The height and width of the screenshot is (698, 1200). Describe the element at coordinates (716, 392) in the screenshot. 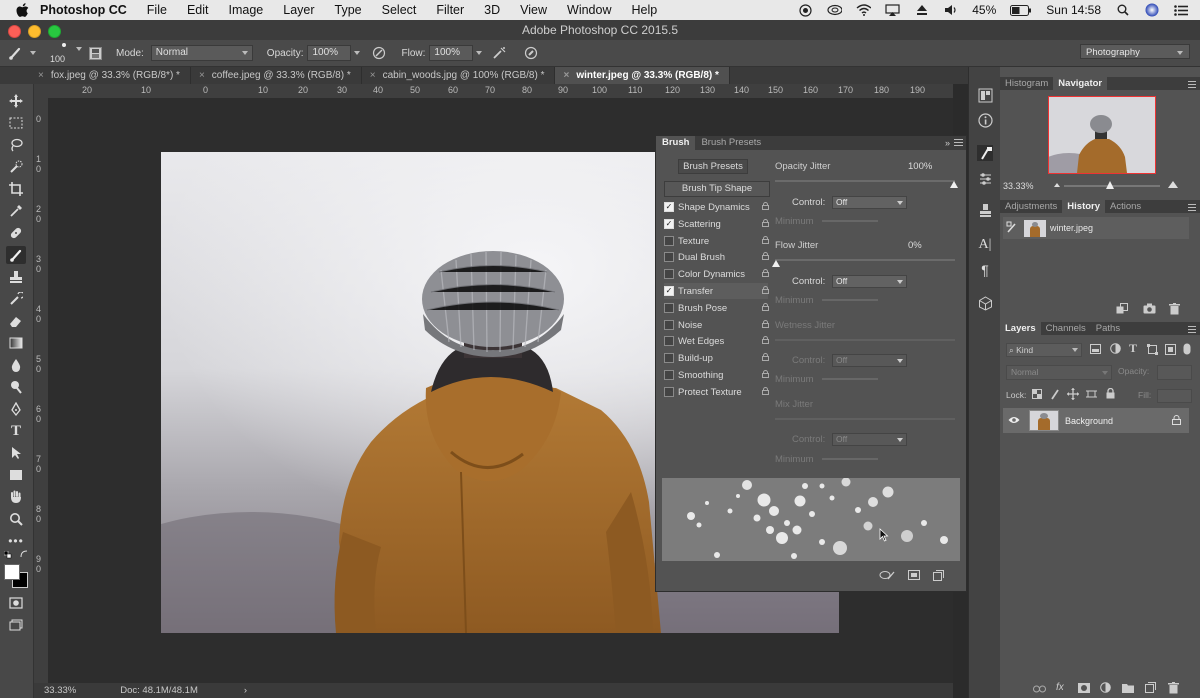

I see `brush-option-protect-texture: Protect Texture` at that location.